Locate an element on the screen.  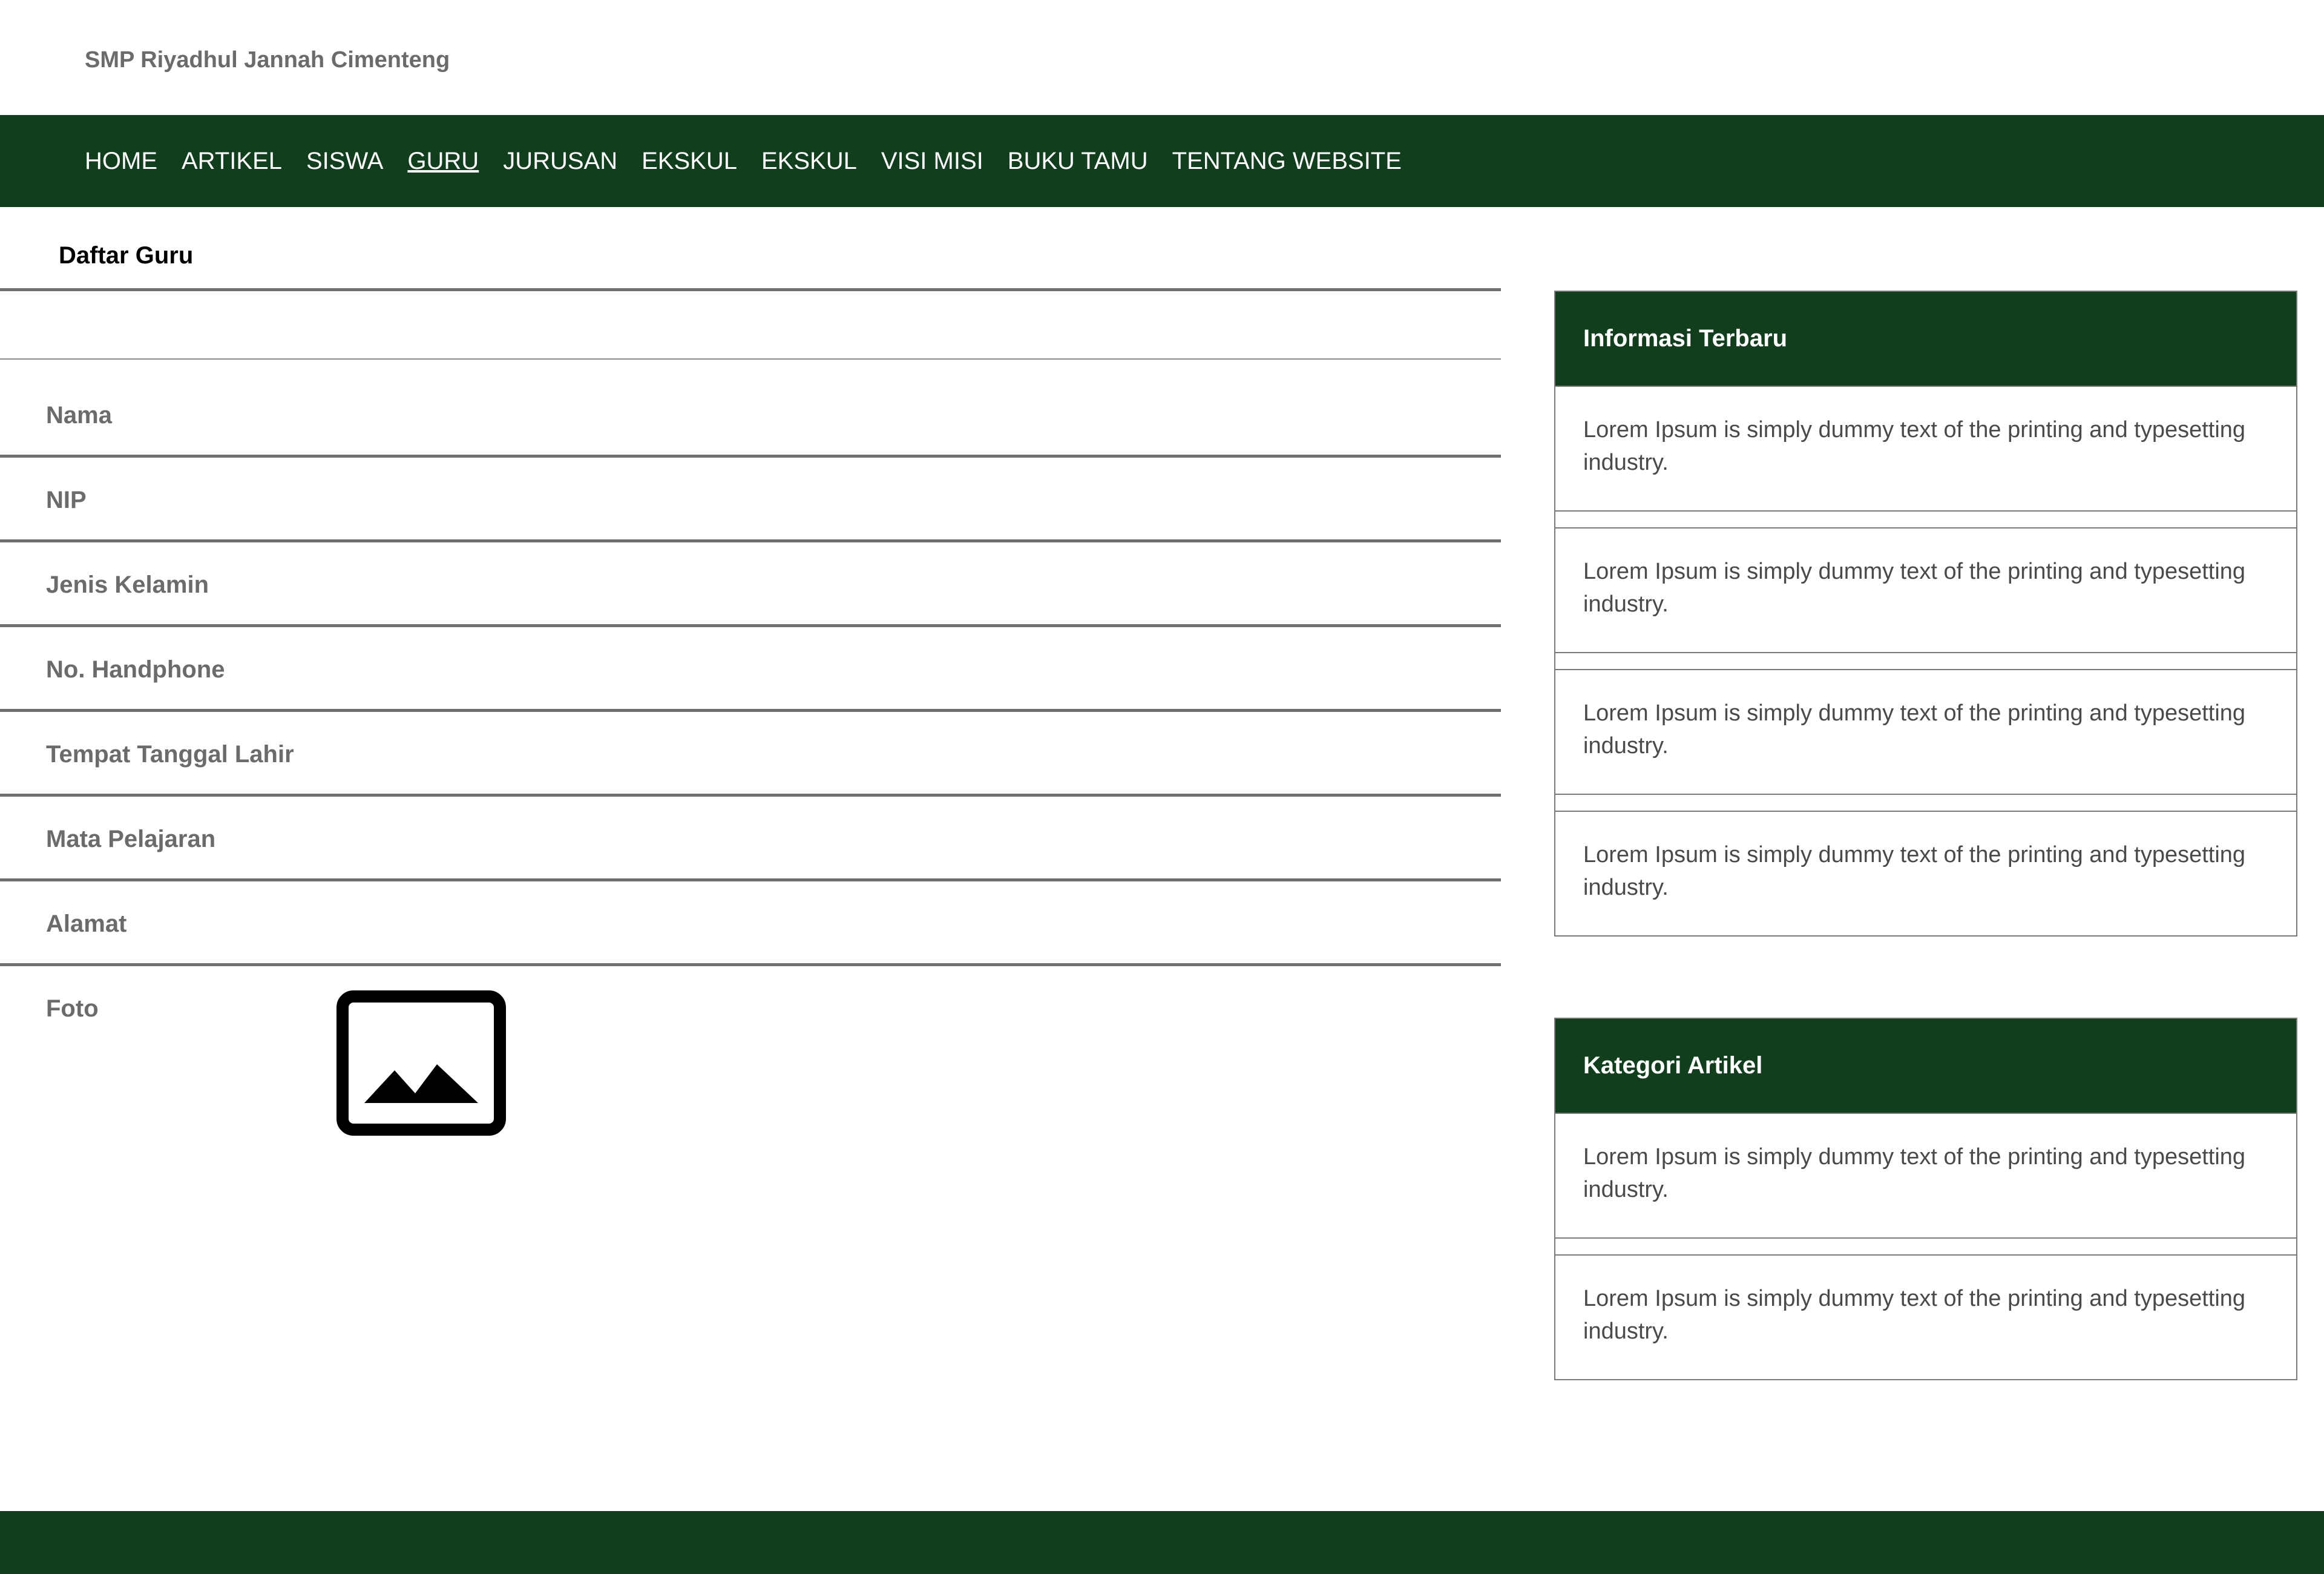
field-label-nama: Nama is located at coordinates (79, 415).